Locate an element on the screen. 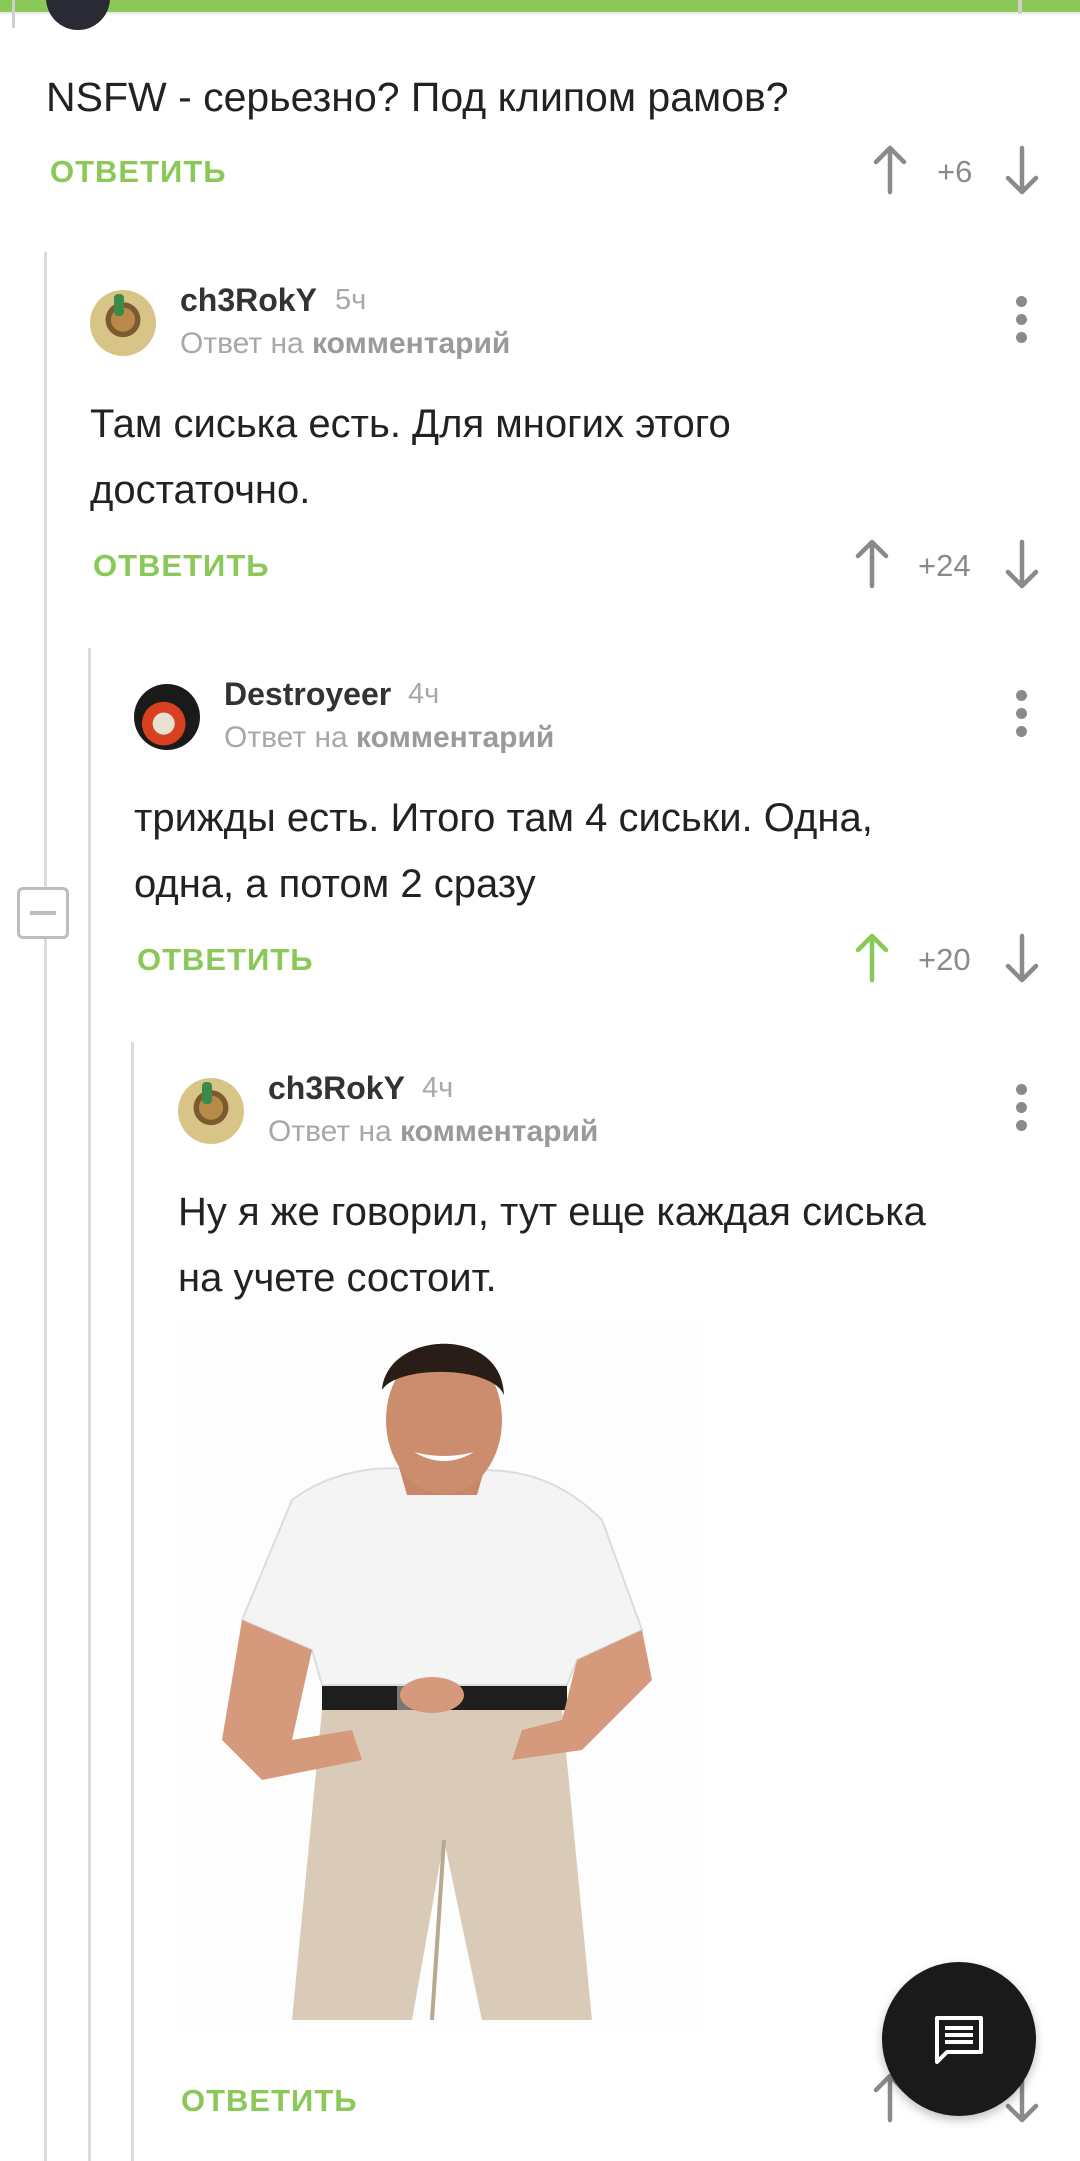 The width and height of the screenshot is (1080, 2161). comment-text: NSFW - серьезно? Под клипом рамов? is located at coordinates (417, 97).